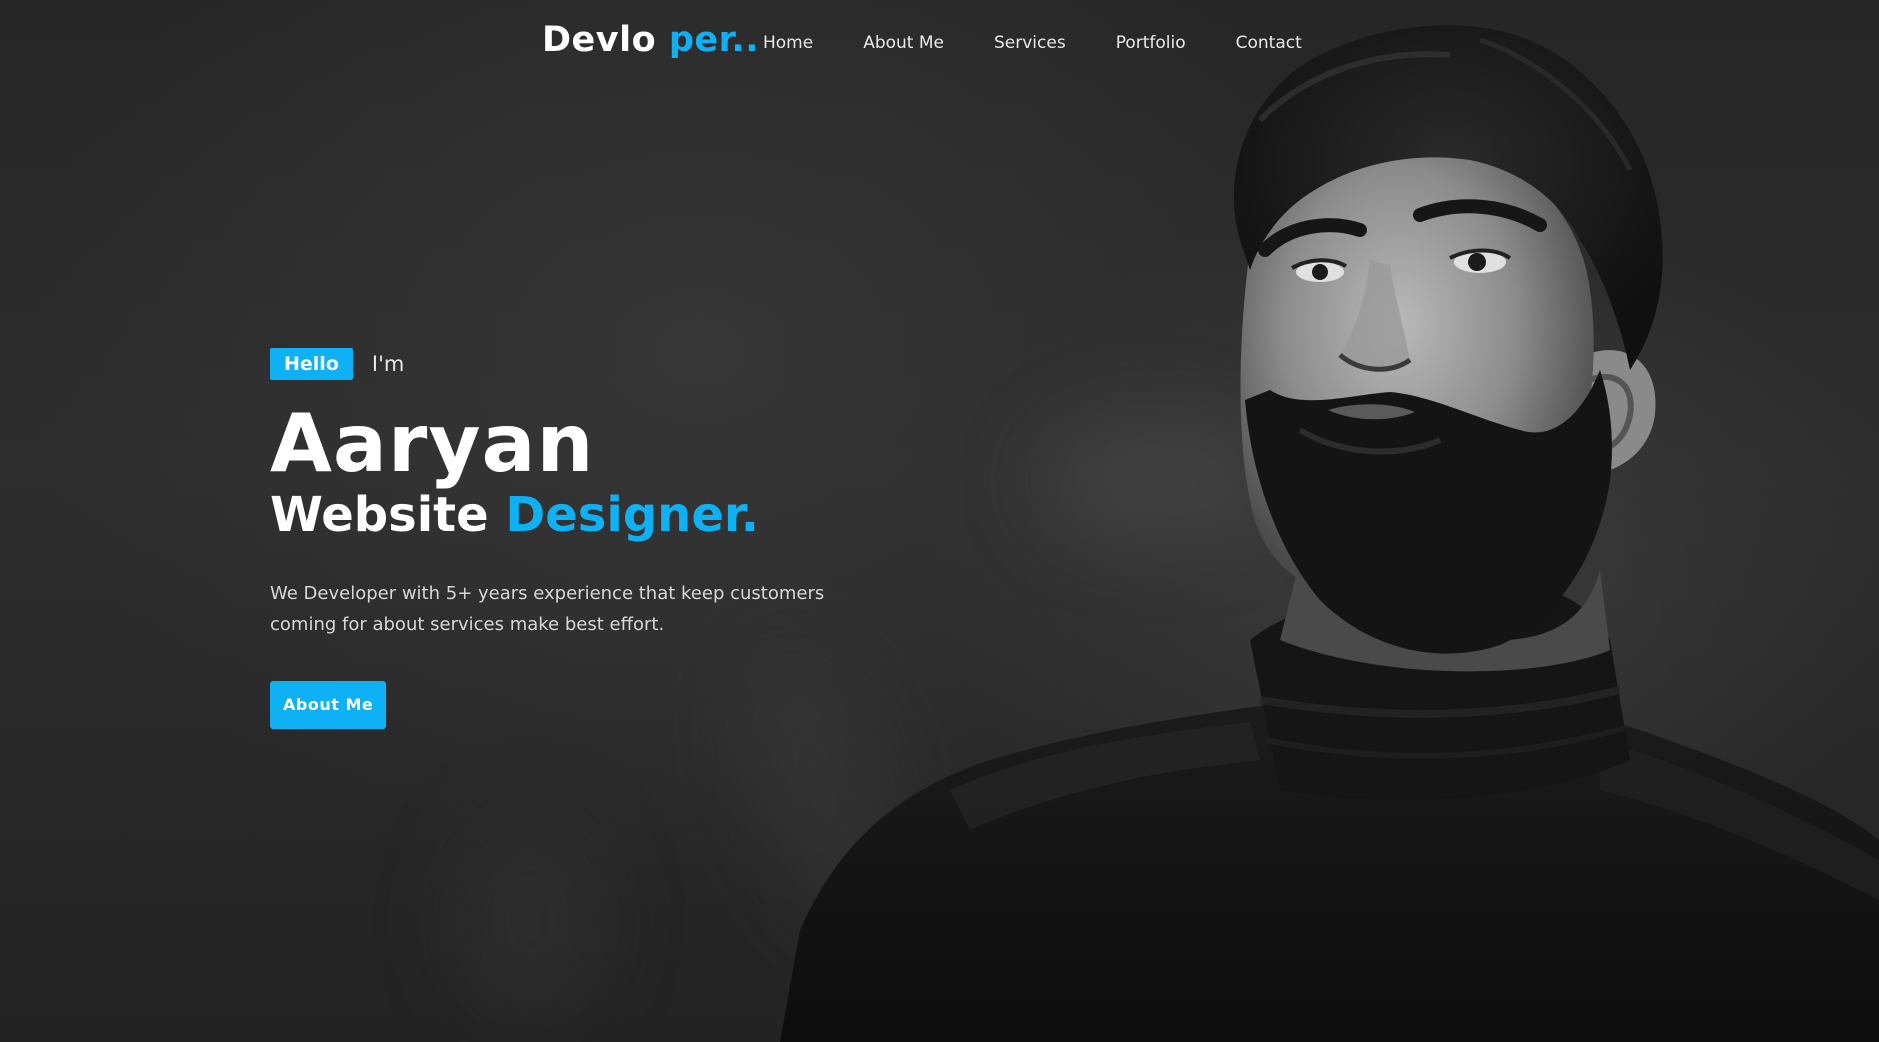 The width and height of the screenshot is (1879, 1042). I want to click on about-me-button: About Me, so click(328, 705).